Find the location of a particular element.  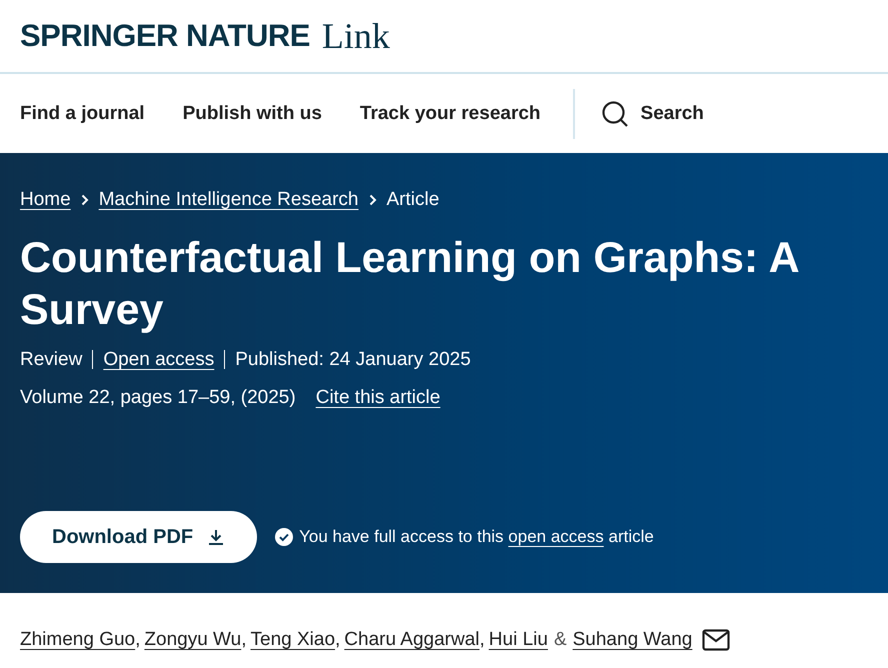

nav-link: Find a journal is located at coordinates (82, 113).